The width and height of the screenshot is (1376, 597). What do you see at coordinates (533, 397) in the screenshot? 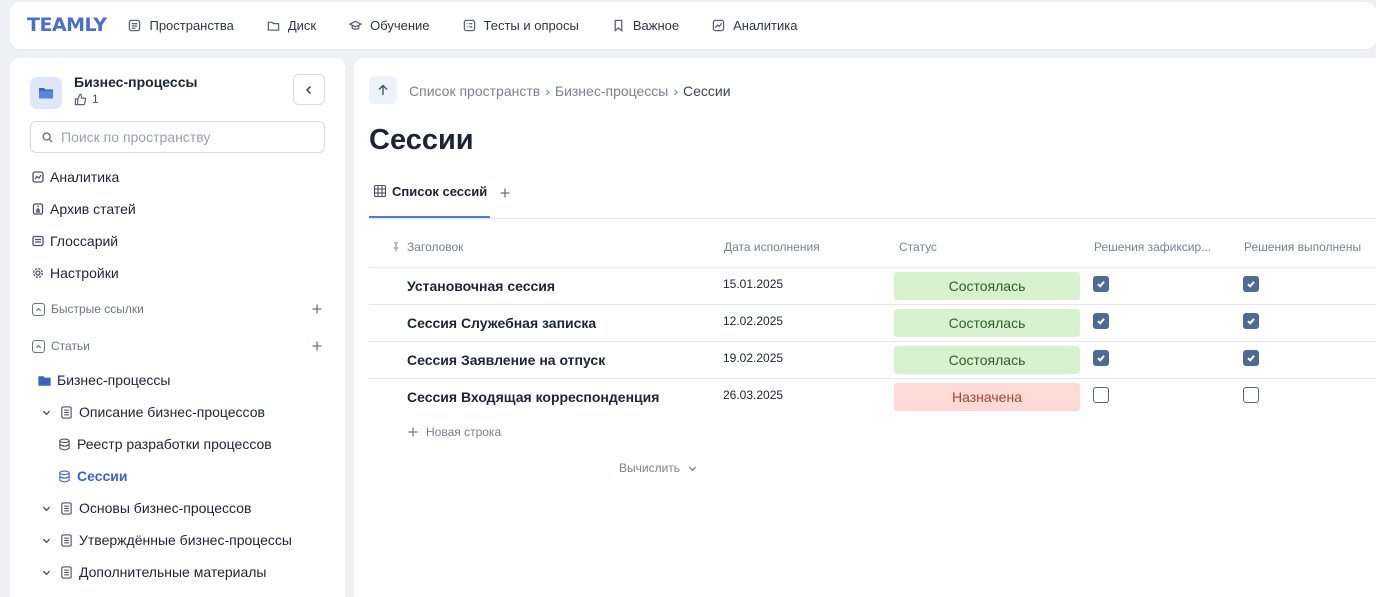
I see `row-title: Сессия Входящая корреспонденция` at bounding box center [533, 397].